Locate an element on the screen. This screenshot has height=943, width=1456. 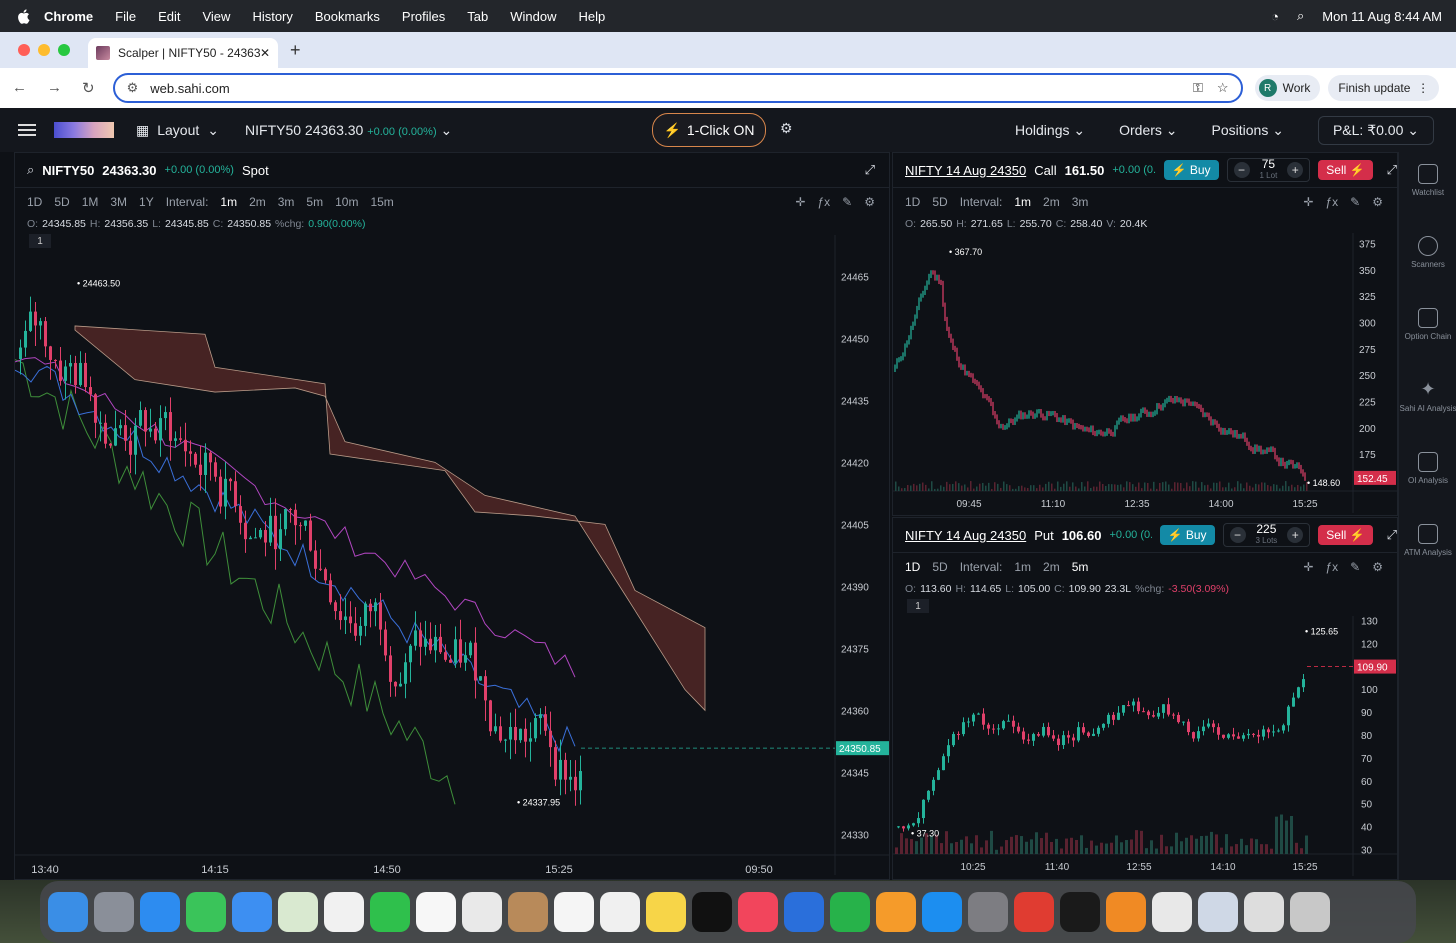
pnl-button: P&L: ₹0.00 ⌄ is located at coordinates (1375, 130).